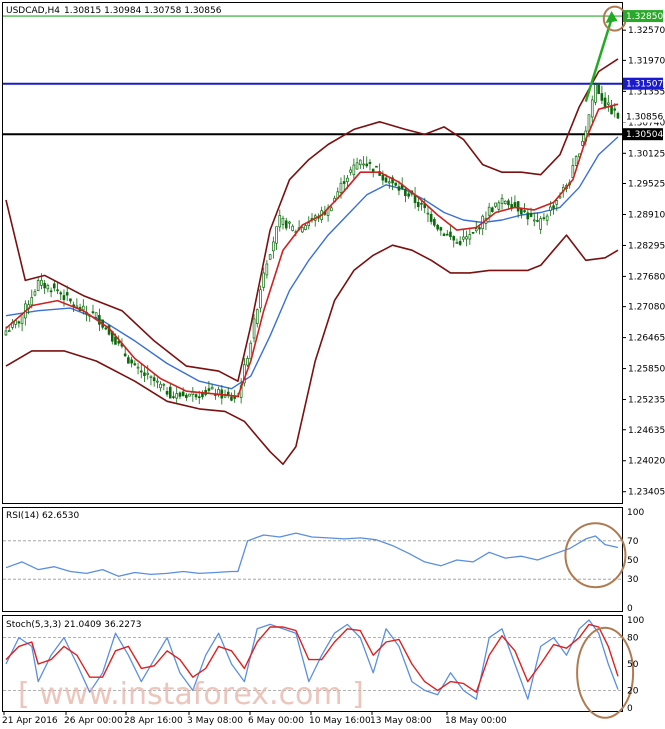 The image size is (665, 729). What do you see at coordinates (646, 185) in the screenshot?
I see `price-tick-label: 1.29525` at bounding box center [646, 185].